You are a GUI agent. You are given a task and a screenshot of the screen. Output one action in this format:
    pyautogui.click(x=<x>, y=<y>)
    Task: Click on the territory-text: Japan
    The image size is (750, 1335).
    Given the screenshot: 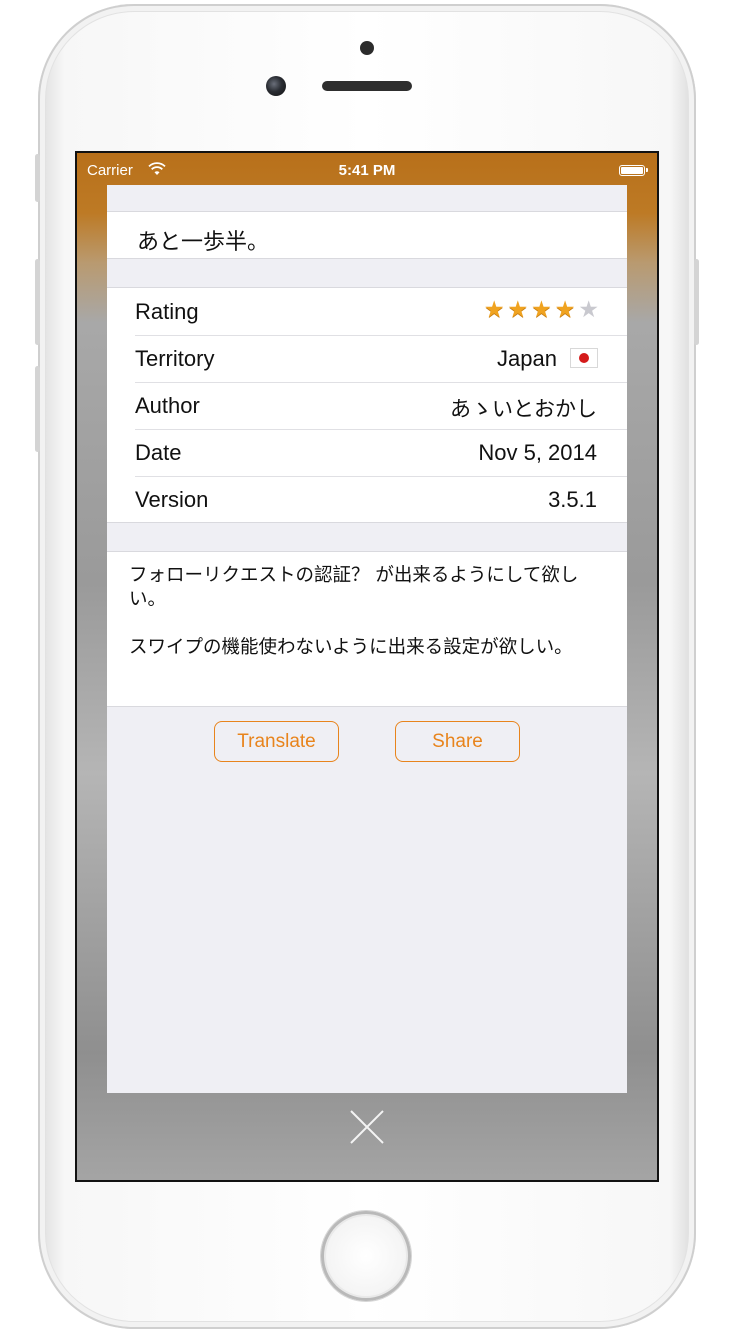 What is the action you would take?
    pyautogui.click(x=527, y=358)
    